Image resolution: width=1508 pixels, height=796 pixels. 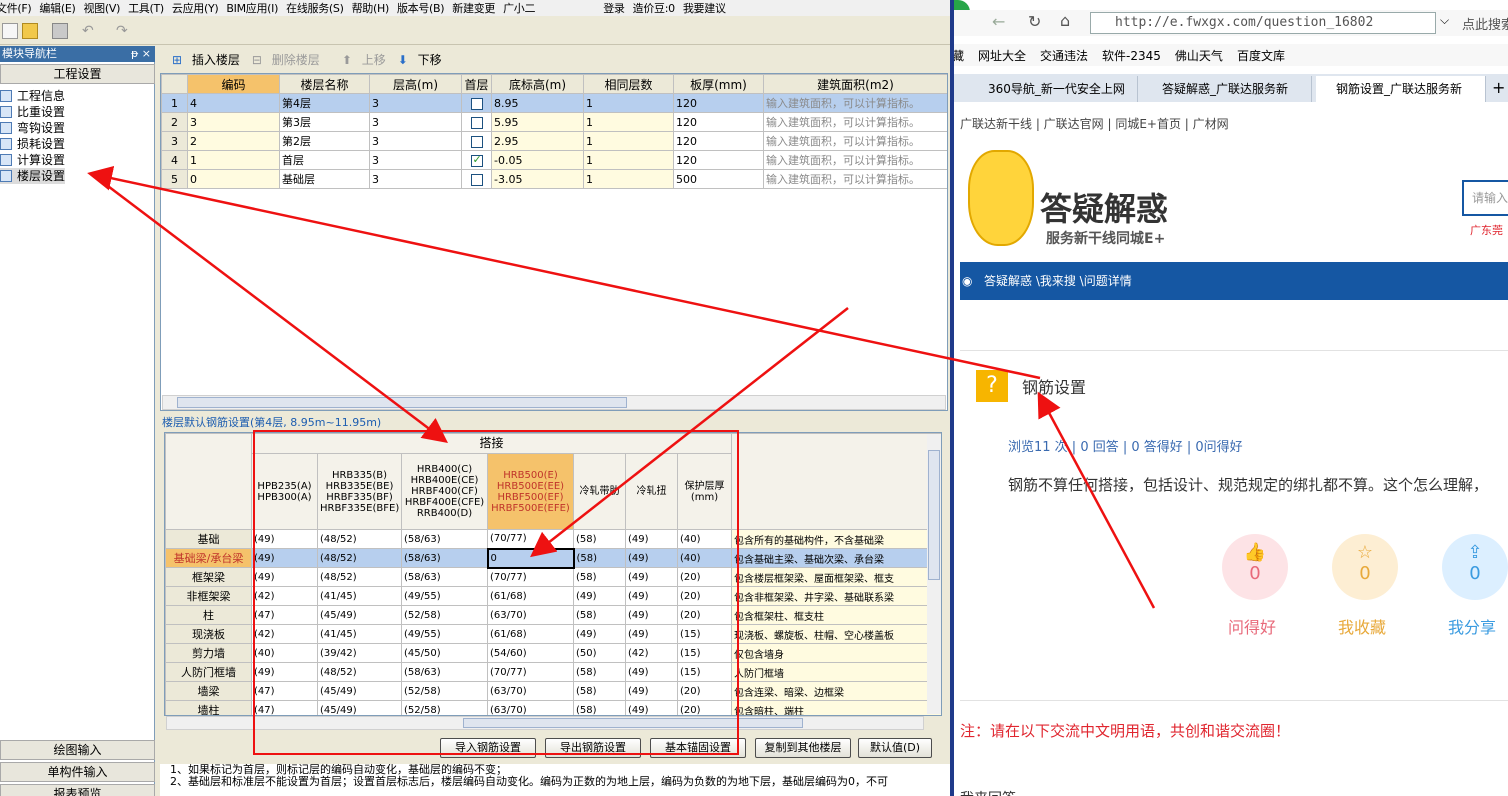 What do you see at coordinates (174, 160) in the screenshot?
I see `floor-row-number: 4` at bounding box center [174, 160].